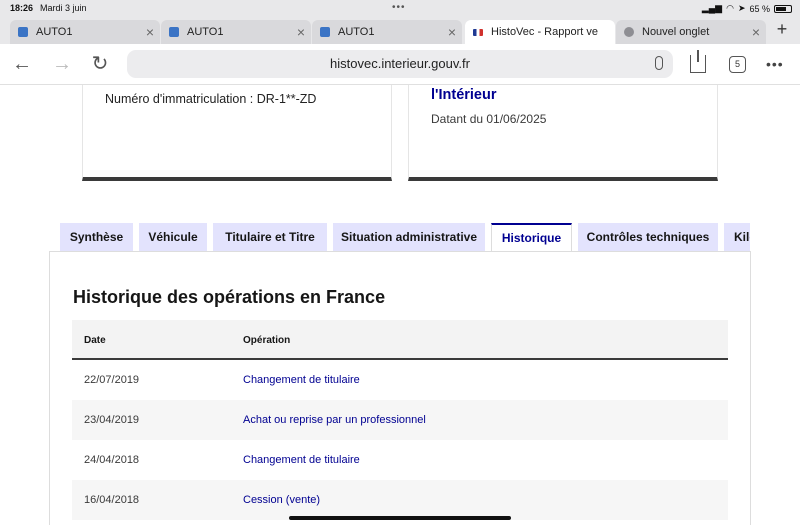 Image resolution: width=800 pixels, height=525 pixels. What do you see at coordinates (173, 237) in the screenshot?
I see `tab-vehicule: Véhicule` at bounding box center [173, 237].